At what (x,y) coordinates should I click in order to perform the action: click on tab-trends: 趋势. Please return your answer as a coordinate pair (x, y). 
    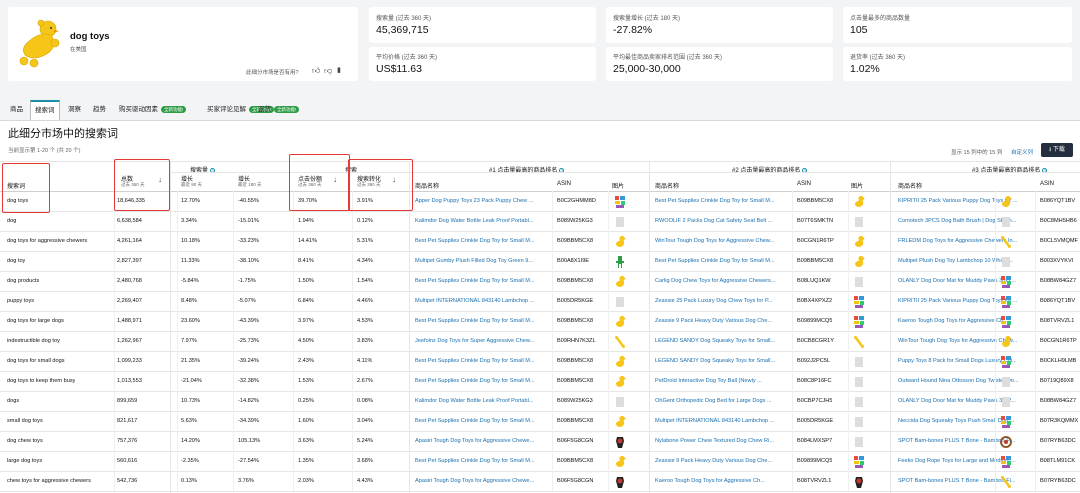
    Looking at the image, I should click on (99, 110).